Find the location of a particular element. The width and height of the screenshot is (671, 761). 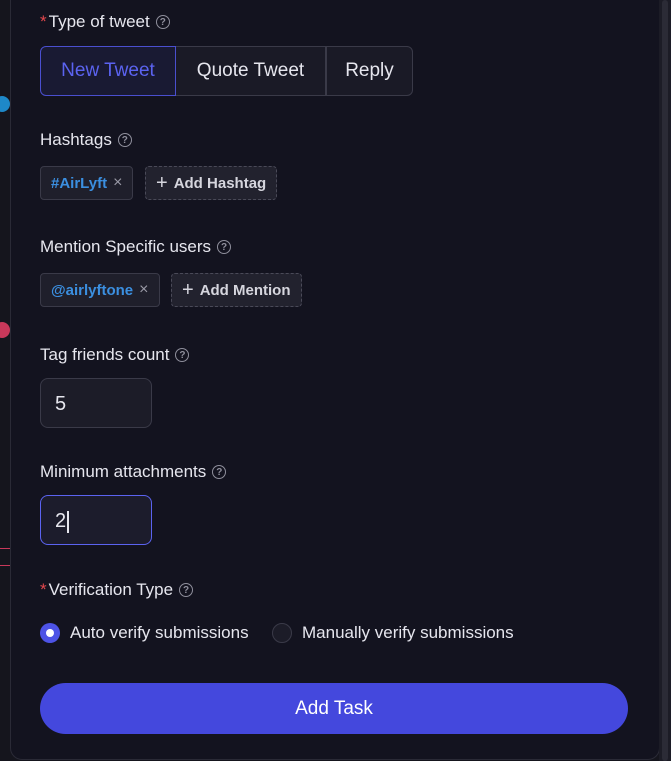

mentions-label: Mention Specific users ? is located at coordinates (136, 247).